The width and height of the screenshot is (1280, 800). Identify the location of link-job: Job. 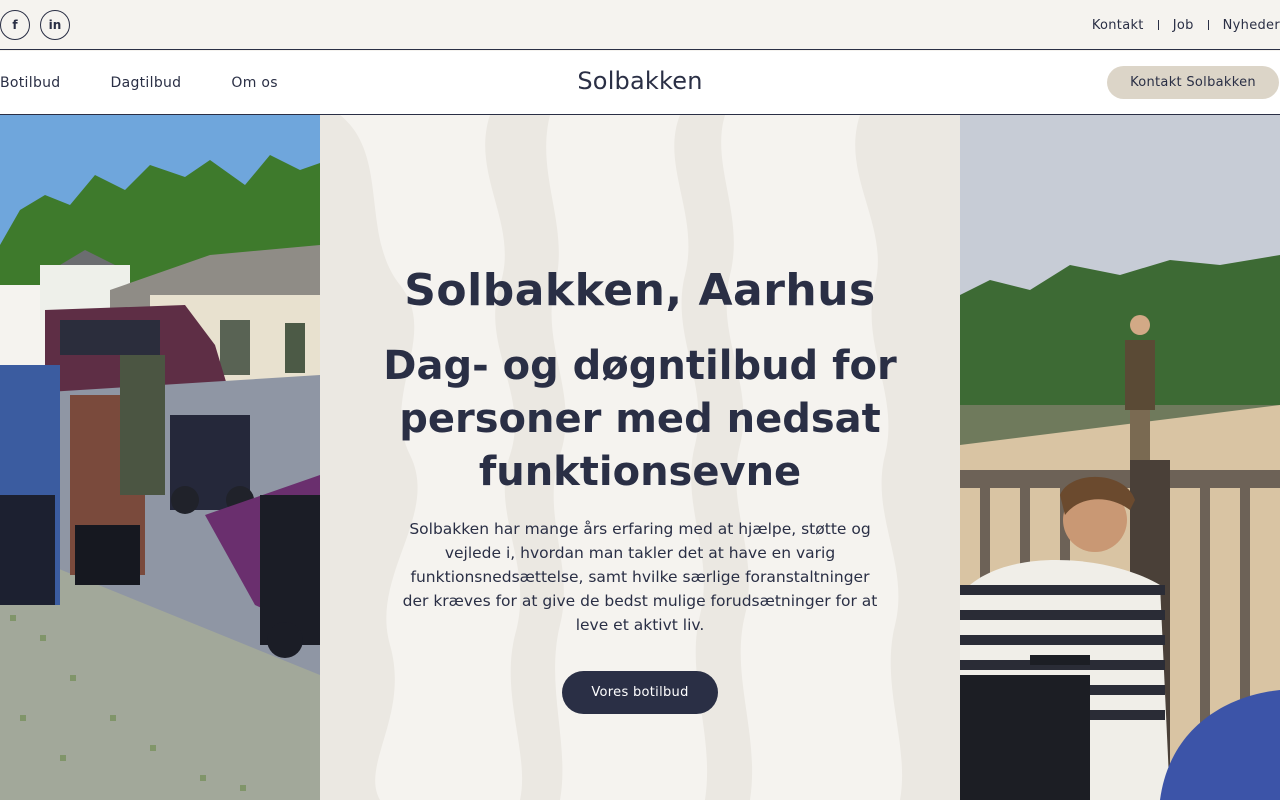
(1183, 25).